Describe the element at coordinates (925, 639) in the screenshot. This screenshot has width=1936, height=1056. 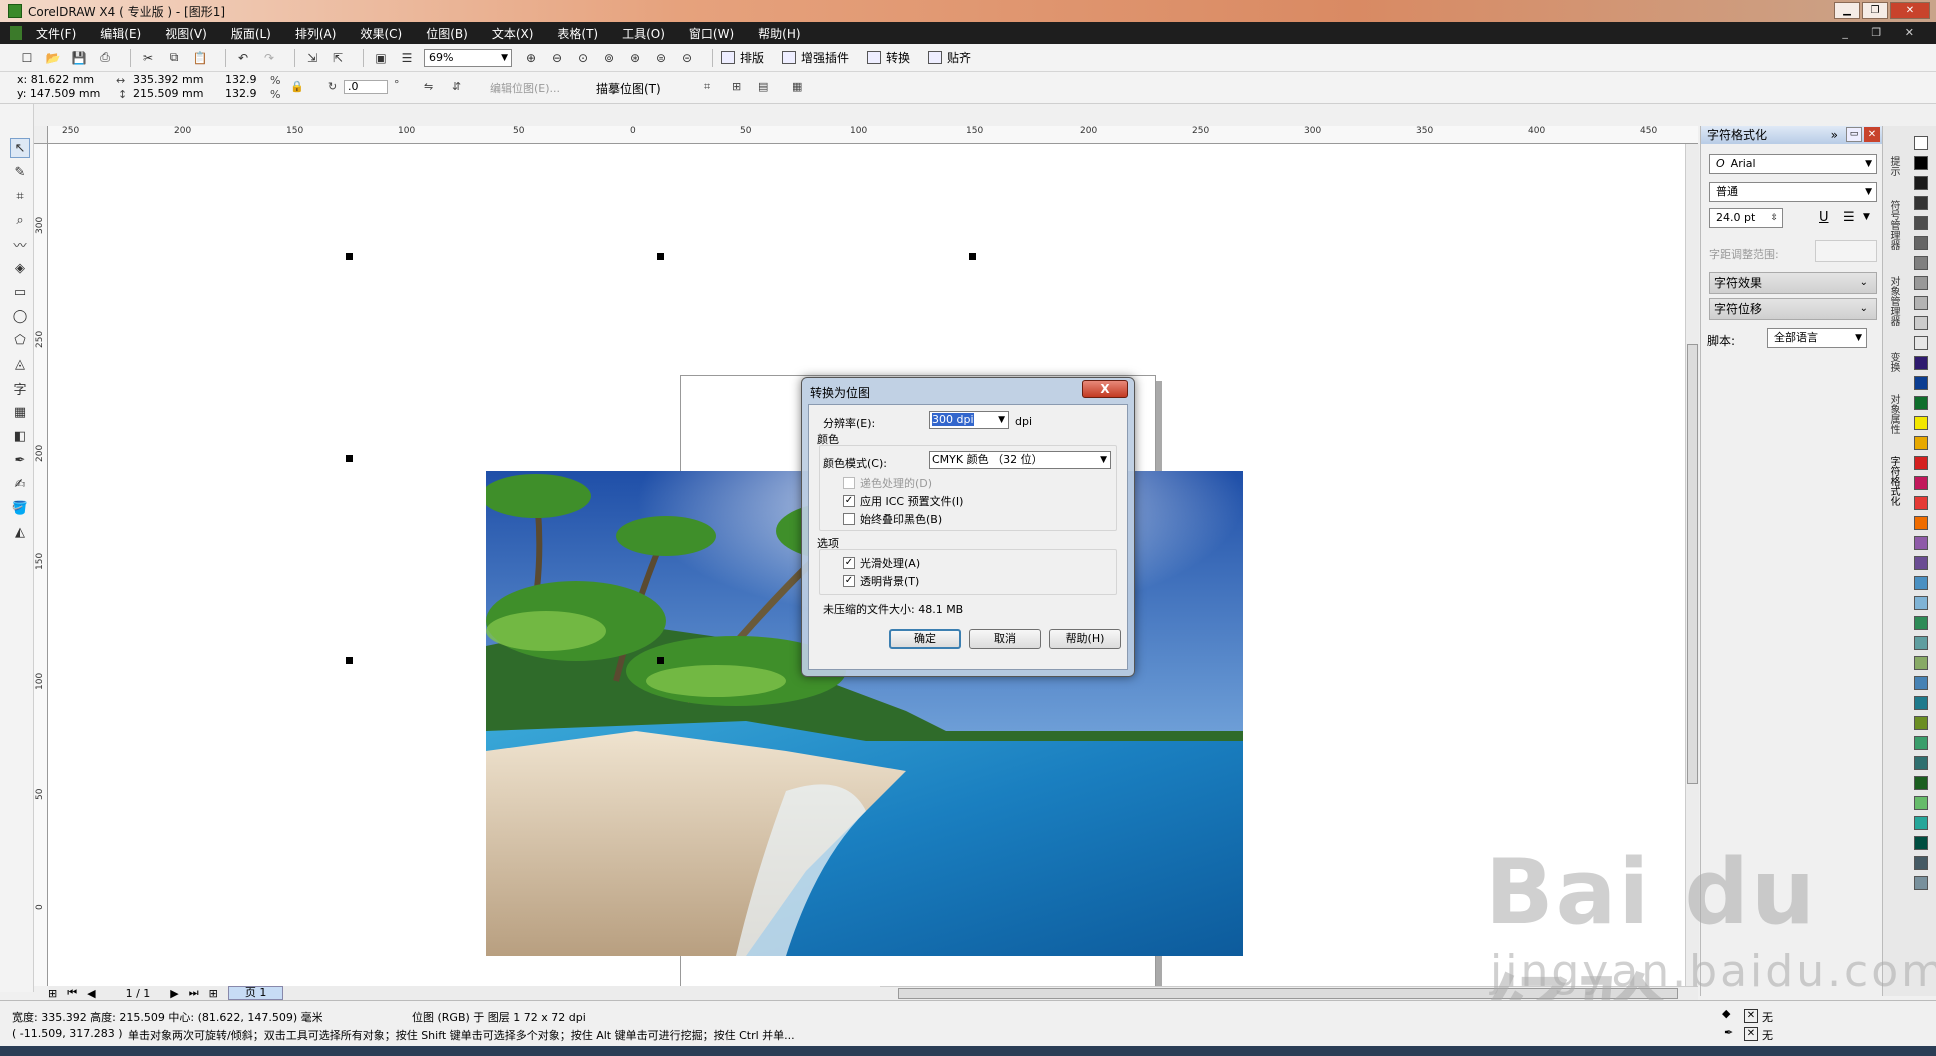
I see `ok-button: 确定` at that location.